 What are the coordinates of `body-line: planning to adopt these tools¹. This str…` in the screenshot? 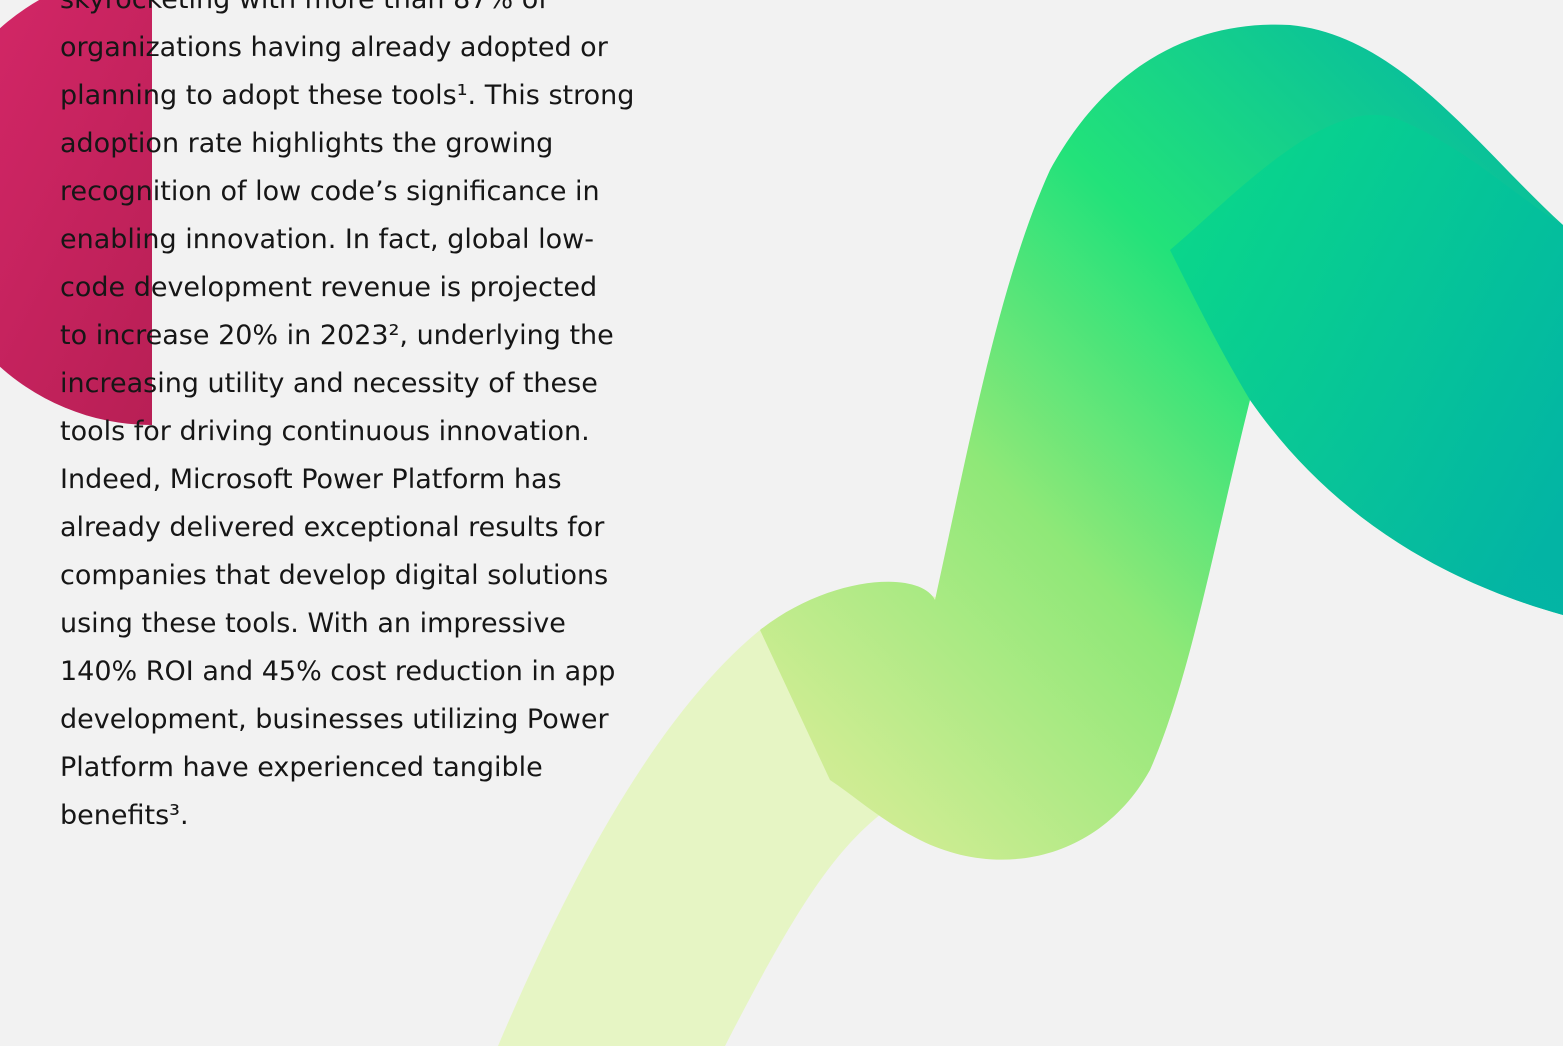 It's located at (347, 95).